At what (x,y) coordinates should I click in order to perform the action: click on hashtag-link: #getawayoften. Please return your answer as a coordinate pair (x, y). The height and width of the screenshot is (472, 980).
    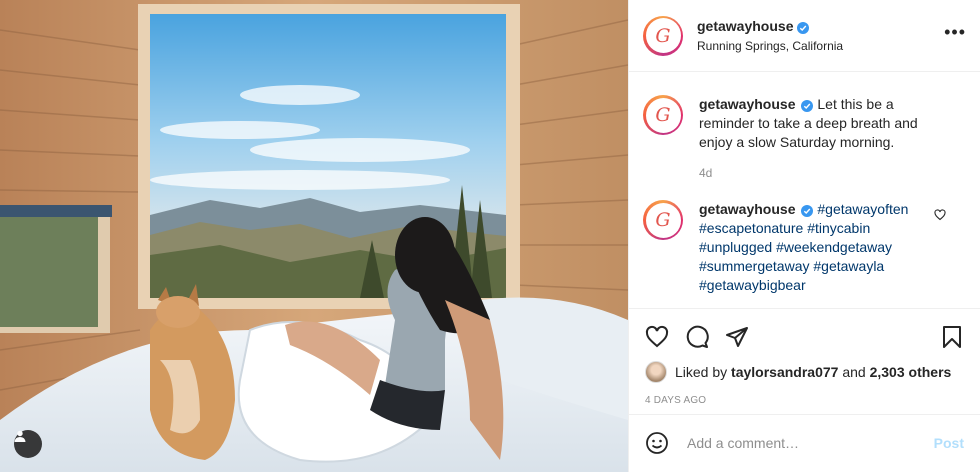
    Looking at the image, I should click on (862, 209).